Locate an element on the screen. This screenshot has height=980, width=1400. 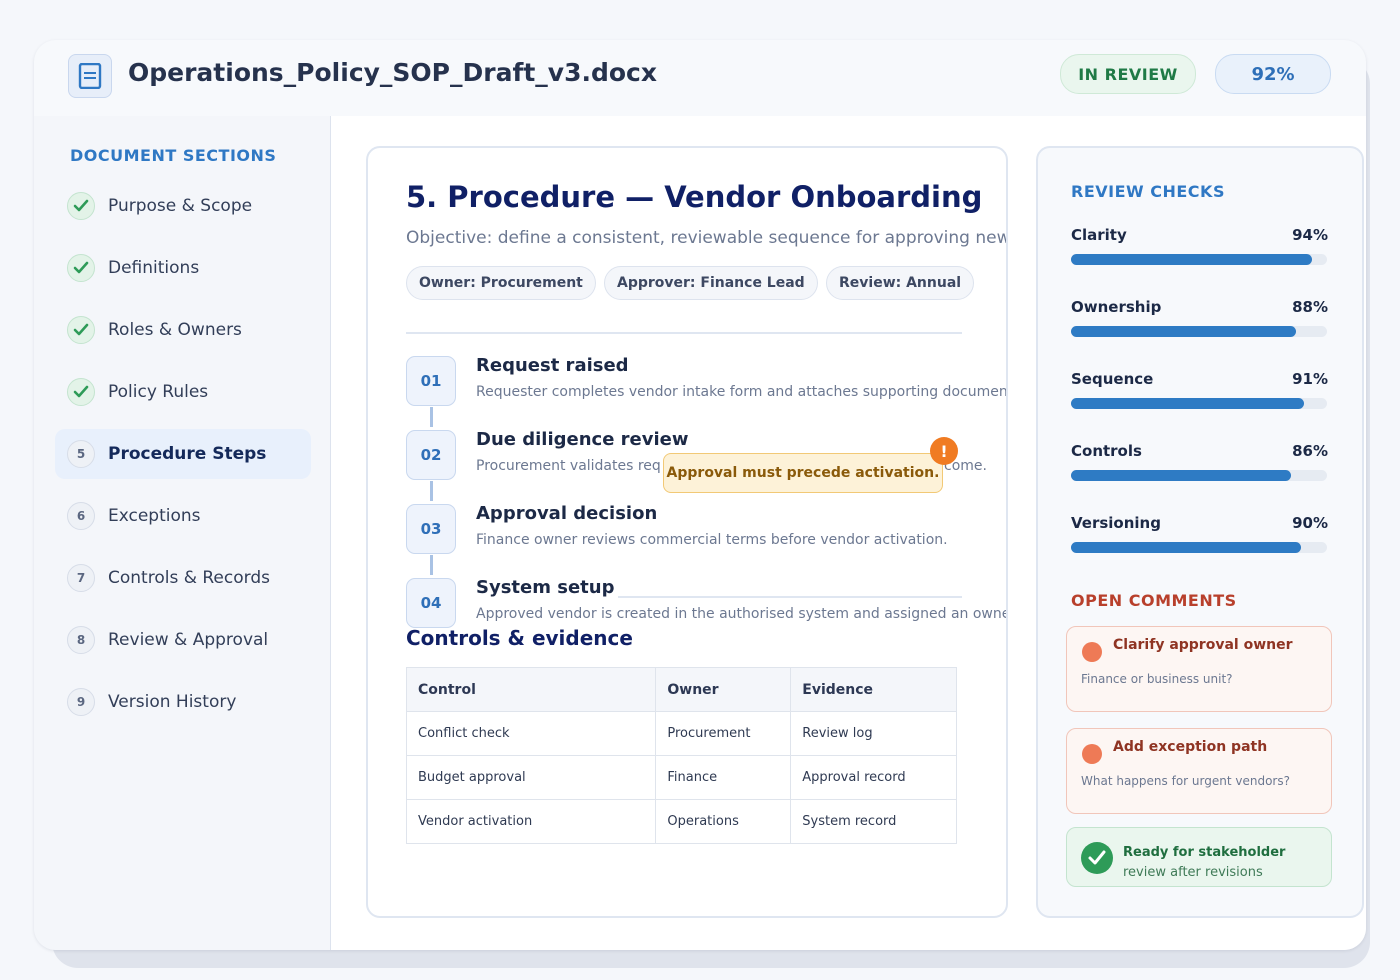
check-label: Sequence is located at coordinates (1112, 379).